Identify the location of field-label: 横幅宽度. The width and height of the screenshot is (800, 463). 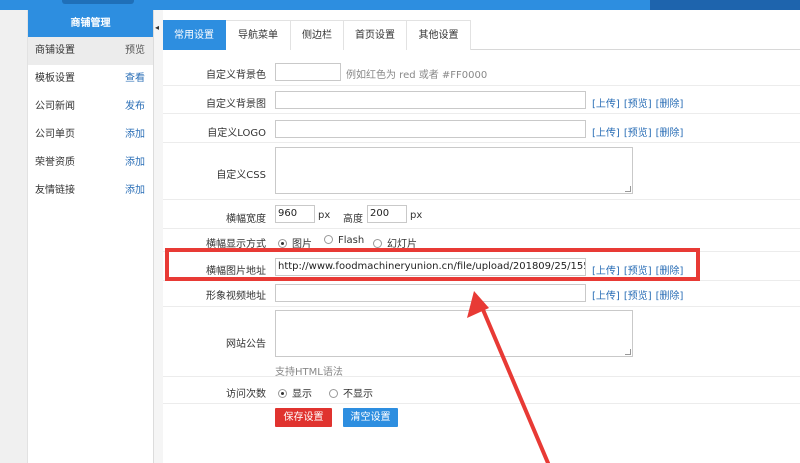
(246, 219).